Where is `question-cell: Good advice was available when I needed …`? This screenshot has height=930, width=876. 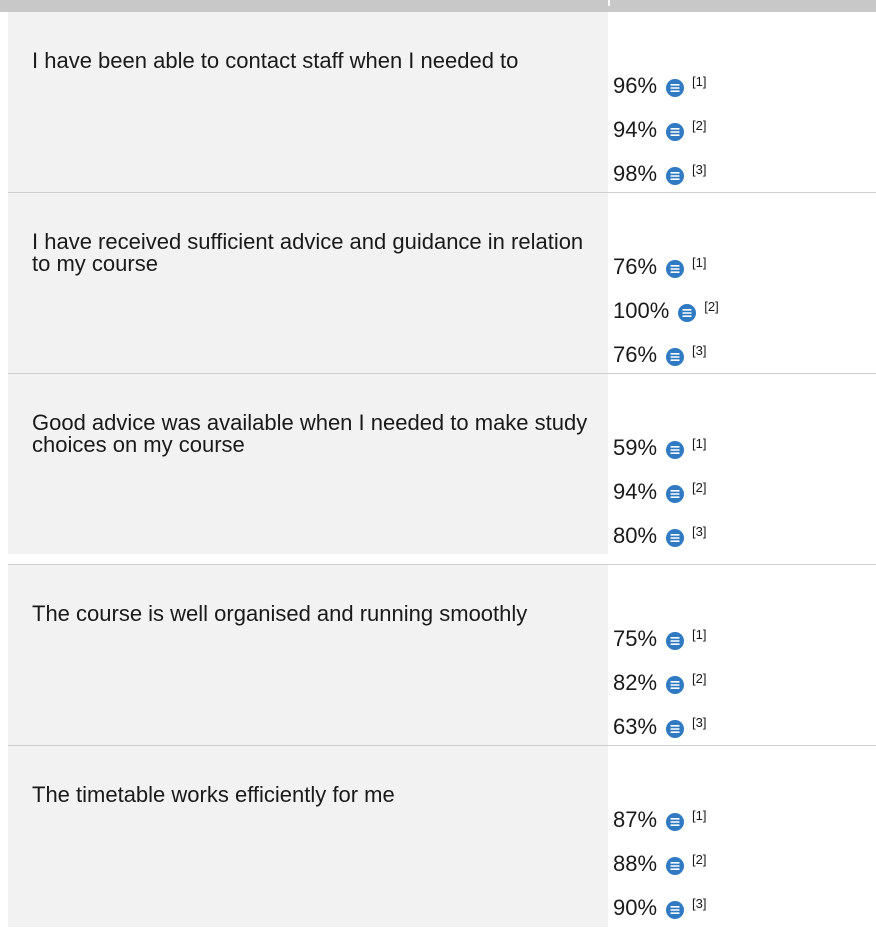
question-cell: Good advice was available when I needed … is located at coordinates (308, 464).